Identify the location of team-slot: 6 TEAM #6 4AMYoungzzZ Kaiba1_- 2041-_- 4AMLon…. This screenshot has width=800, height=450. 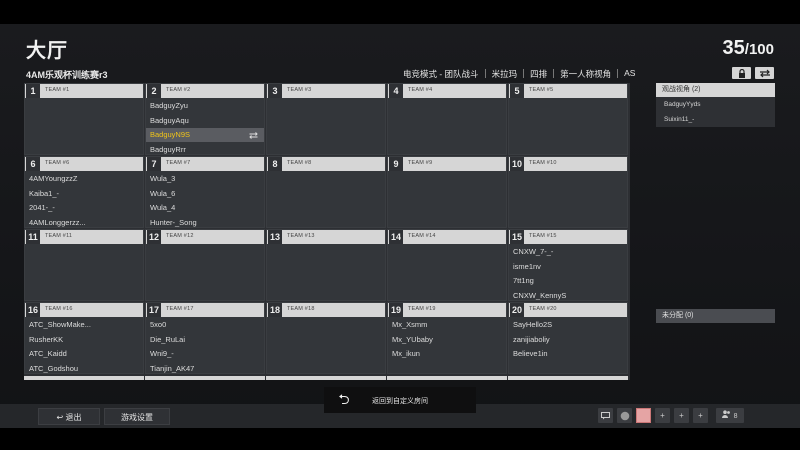
(84, 192).